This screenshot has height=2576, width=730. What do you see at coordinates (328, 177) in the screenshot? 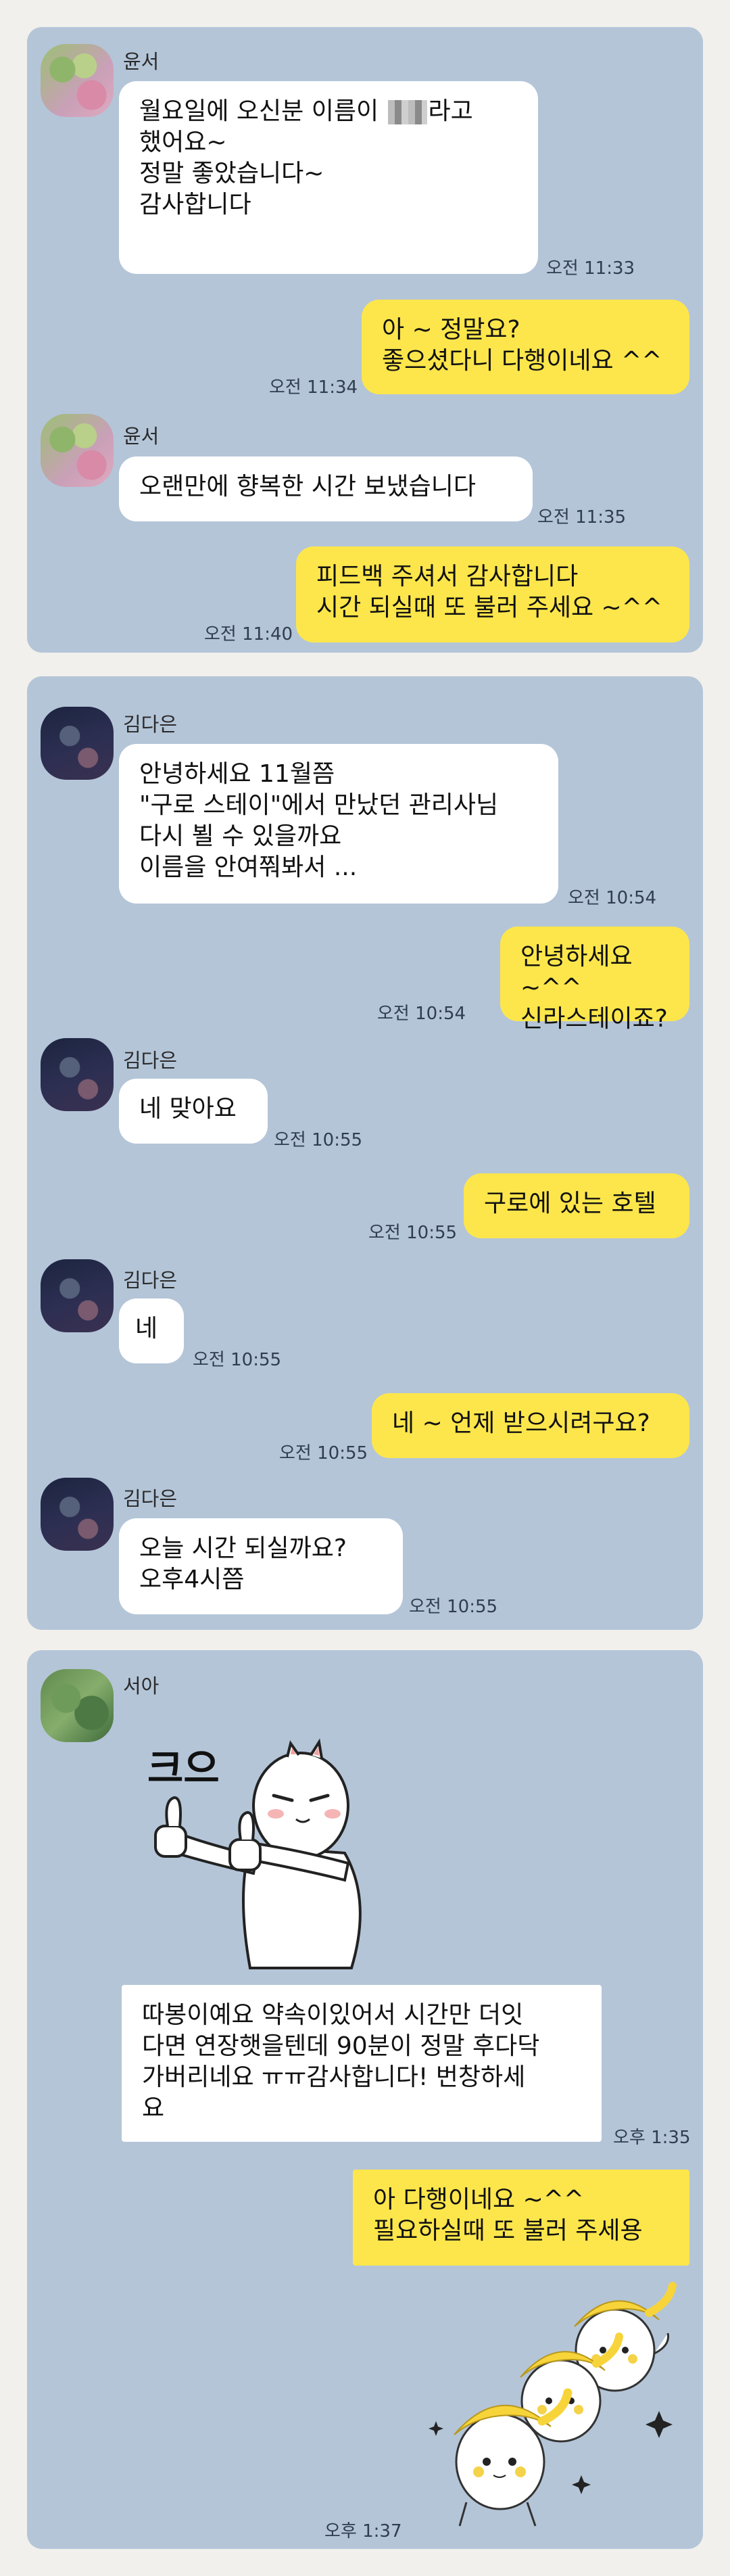
I see `message-bubble: 월요일에 오신분 이름이 라고 했어요~ 정말 좋았습니다~ 감사합니다` at bounding box center [328, 177].